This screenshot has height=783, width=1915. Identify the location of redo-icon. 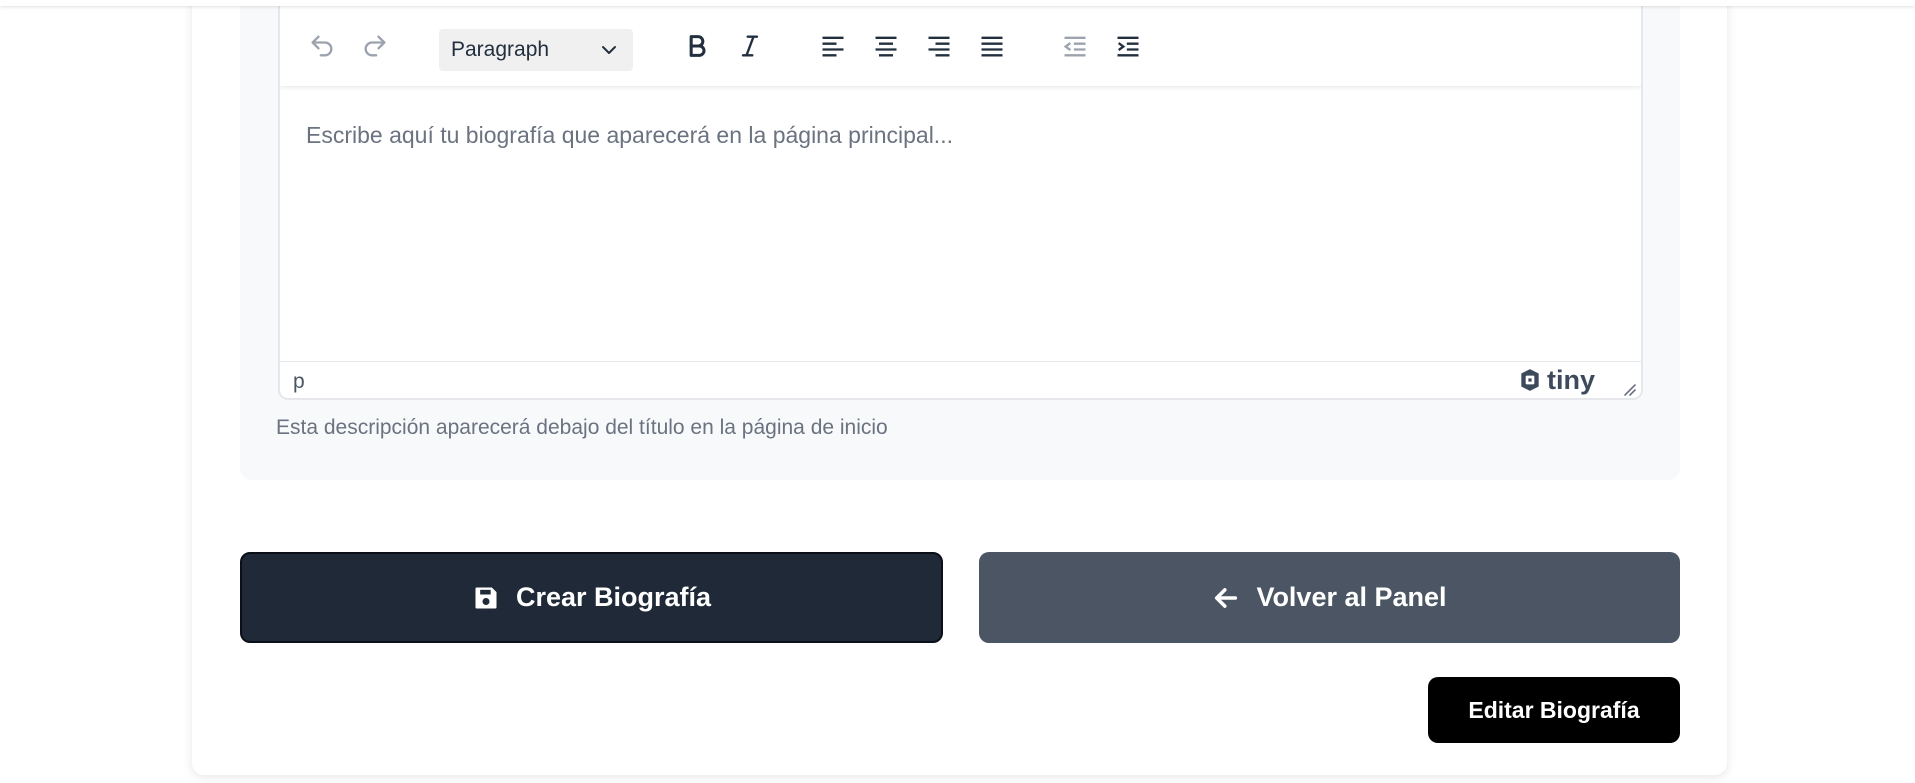
(375, 46).